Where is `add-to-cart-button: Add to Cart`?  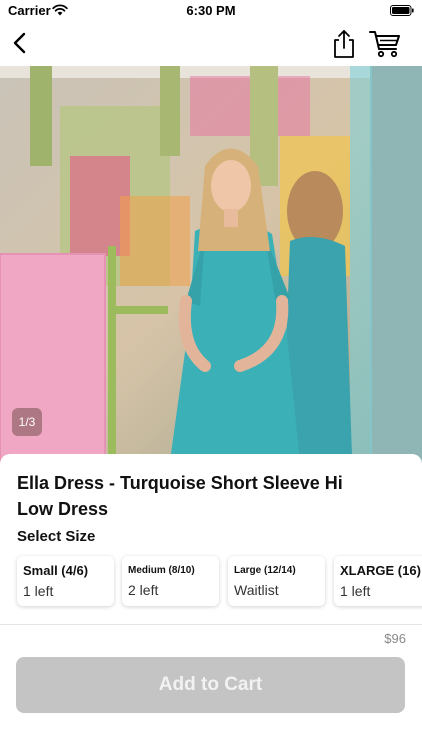 add-to-cart-button: Add to Cart is located at coordinates (210, 685).